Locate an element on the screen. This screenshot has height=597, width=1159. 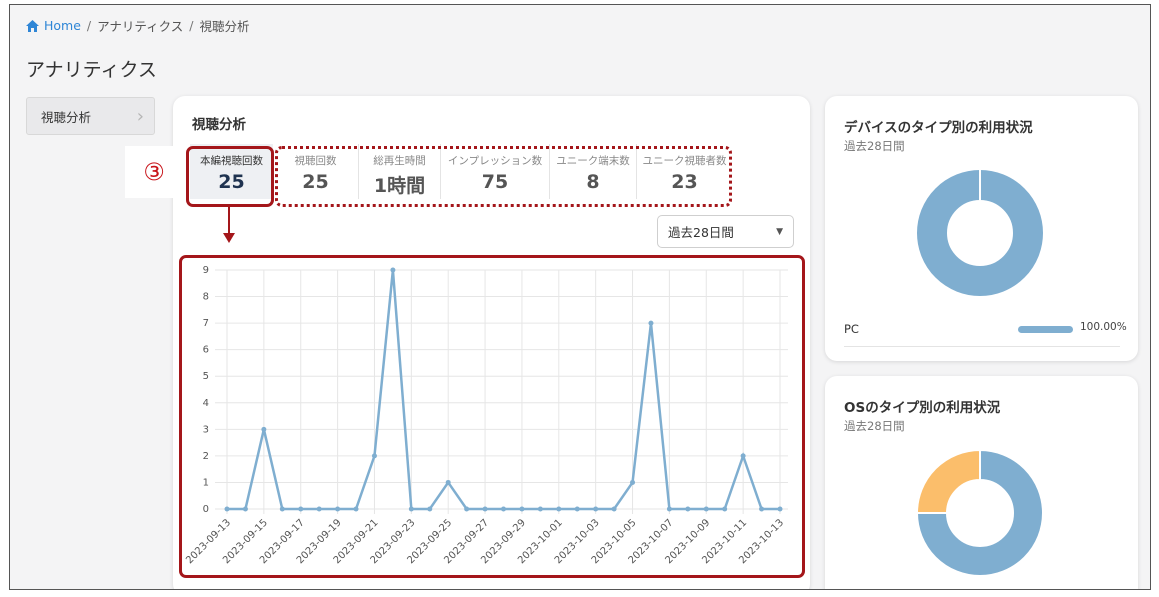
os-type-card: OSのタイプ別の利用状況 過去28日間 is located at coordinates (981, 482).